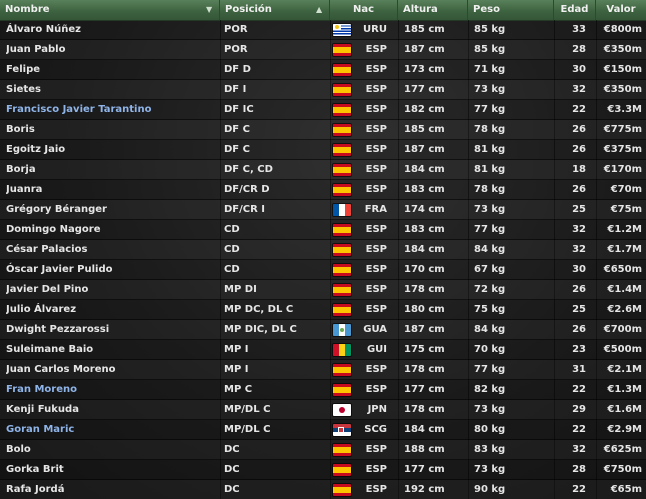 This screenshot has height=499, width=646. Describe the element at coordinates (490, 29) in the screenshot. I see `player-weight: 85 kg` at that location.